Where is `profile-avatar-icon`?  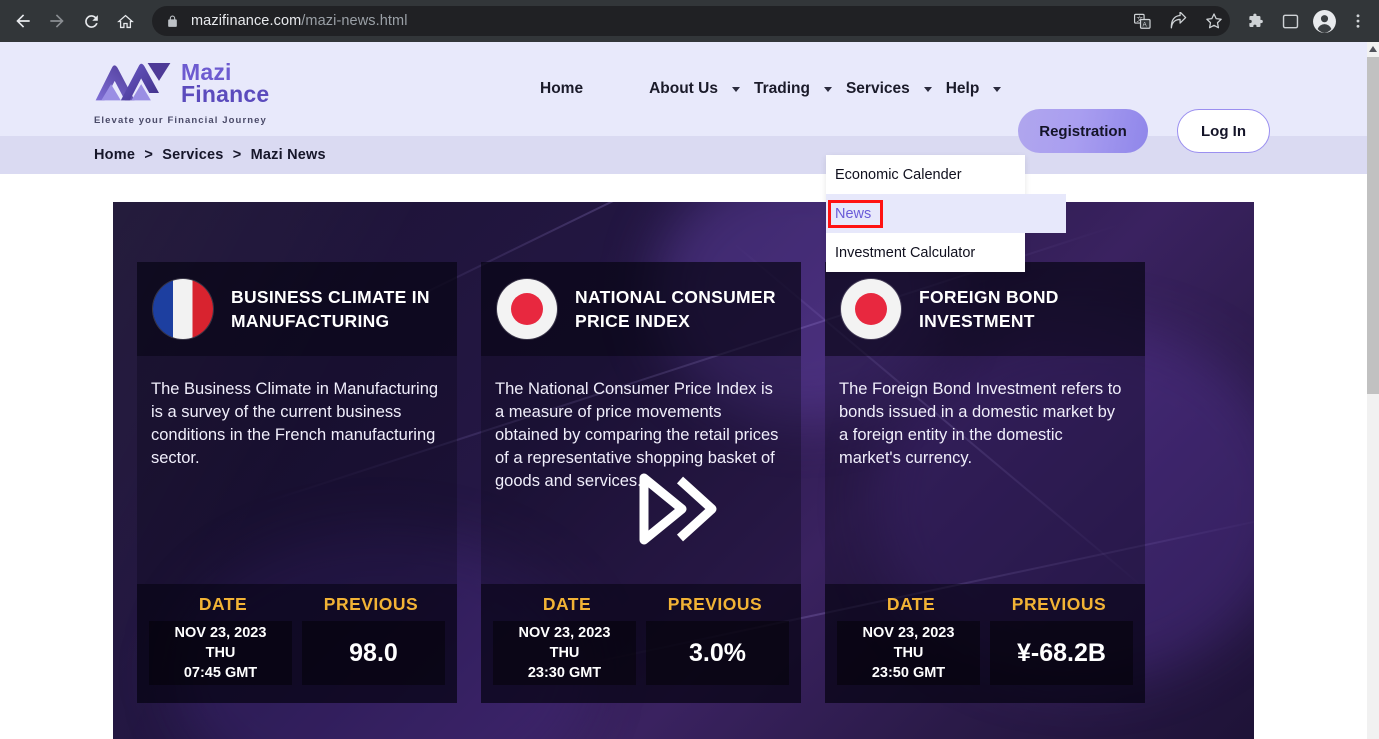
profile-avatar-icon is located at coordinates (1324, 21).